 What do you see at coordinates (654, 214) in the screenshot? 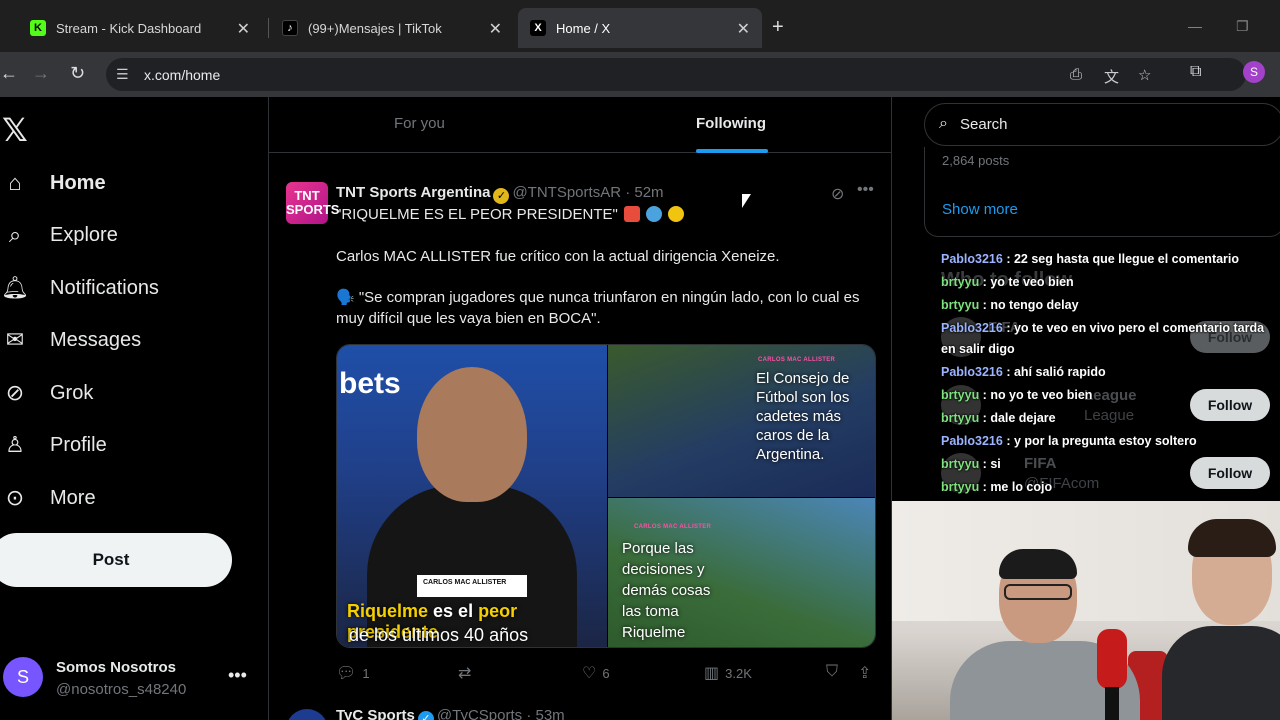
I see `blue-circle-emoji-icon` at bounding box center [654, 214].